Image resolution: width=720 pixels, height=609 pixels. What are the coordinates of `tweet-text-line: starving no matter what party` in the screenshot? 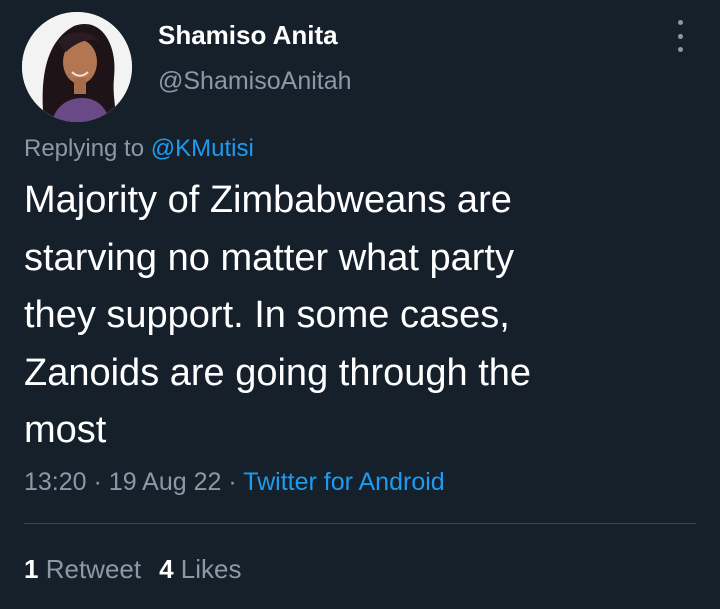 It's located at (269, 257).